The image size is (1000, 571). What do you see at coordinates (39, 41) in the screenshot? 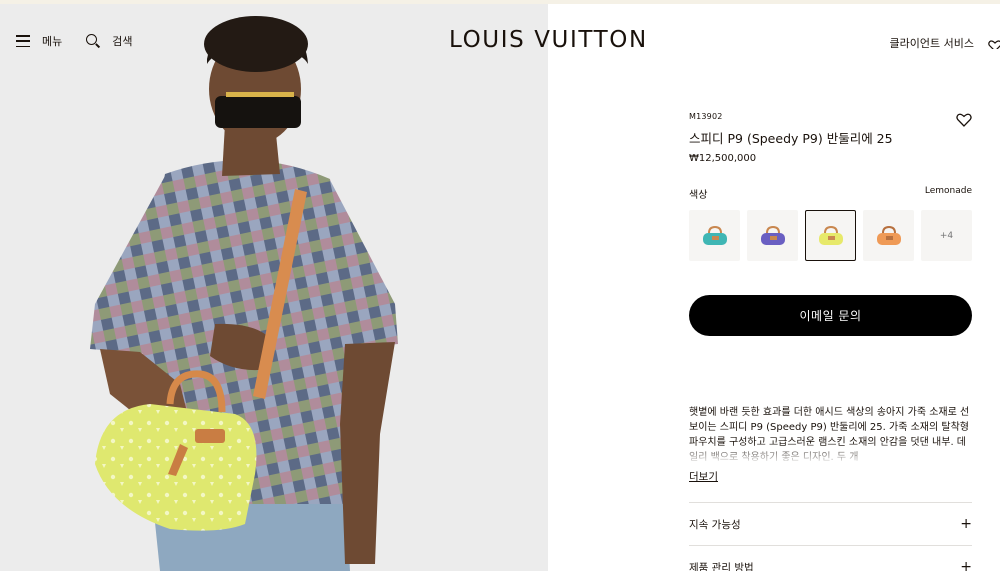
I see `menu-button: 메뉴` at bounding box center [39, 41].